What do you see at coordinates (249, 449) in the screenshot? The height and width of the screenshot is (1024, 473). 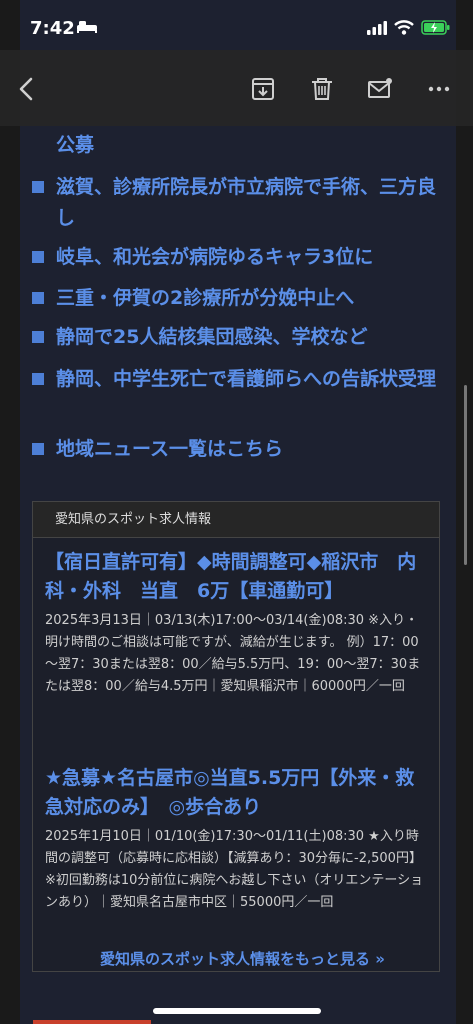 I see `news-item-label: 地域ニュース一覧はこちら` at bounding box center [249, 449].